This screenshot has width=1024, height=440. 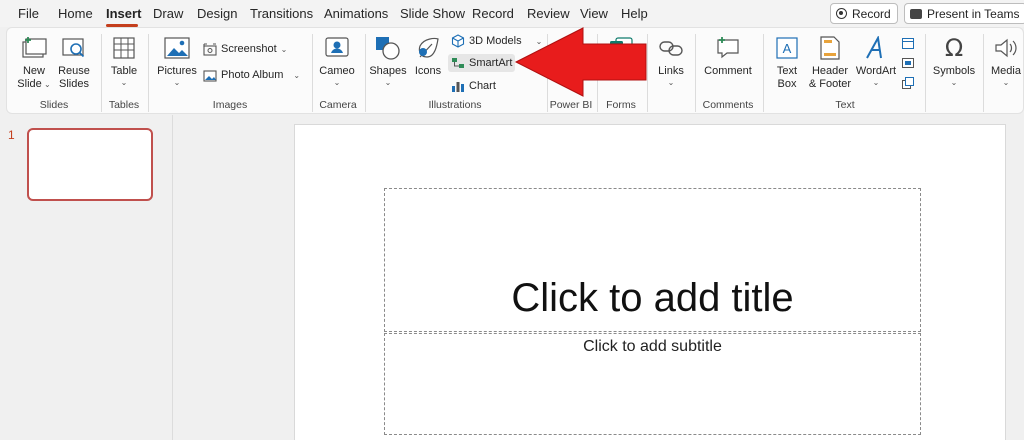 What do you see at coordinates (29, 84) in the screenshot?
I see `new-slide-label-2: Slide` at bounding box center [29, 84].